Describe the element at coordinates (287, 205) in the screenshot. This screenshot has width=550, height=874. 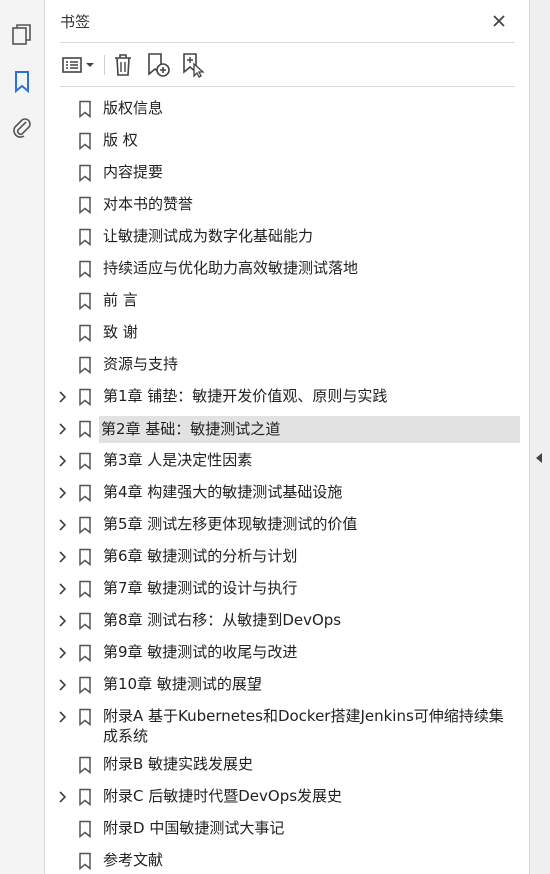
I see `bookmark-item: 对本书的赞誉` at that location.